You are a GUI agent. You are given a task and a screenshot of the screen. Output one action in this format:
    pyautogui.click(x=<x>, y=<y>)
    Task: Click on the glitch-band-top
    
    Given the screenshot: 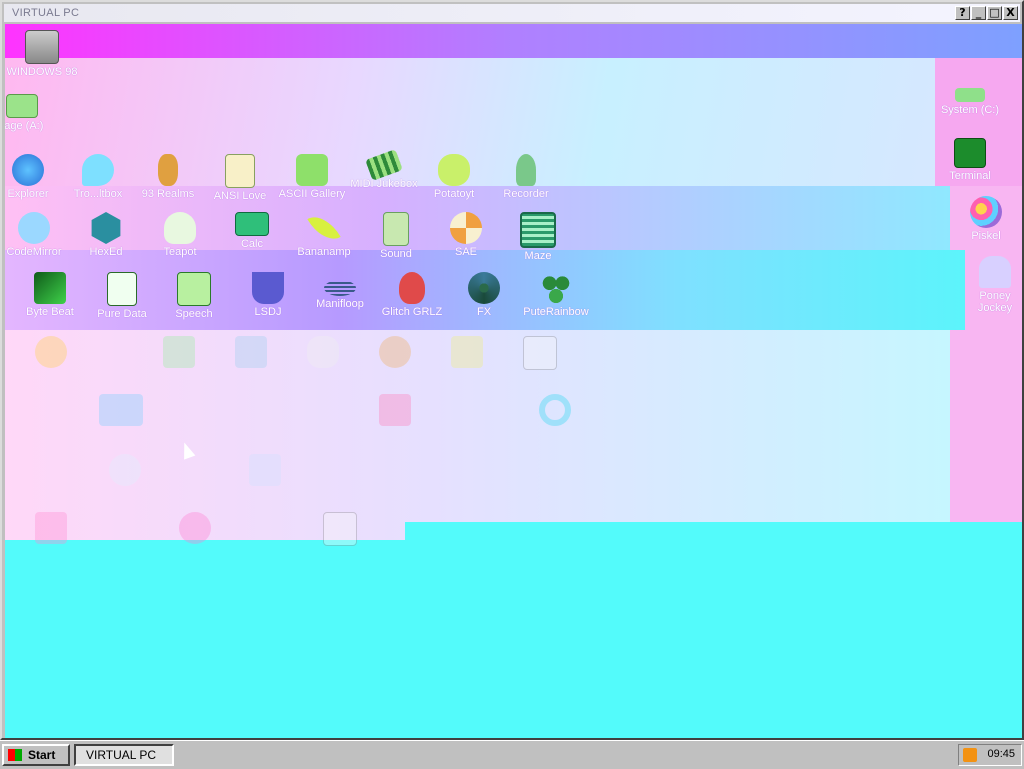 What is the action you would take?
    pyautogui.click(x=513, y=41)
    